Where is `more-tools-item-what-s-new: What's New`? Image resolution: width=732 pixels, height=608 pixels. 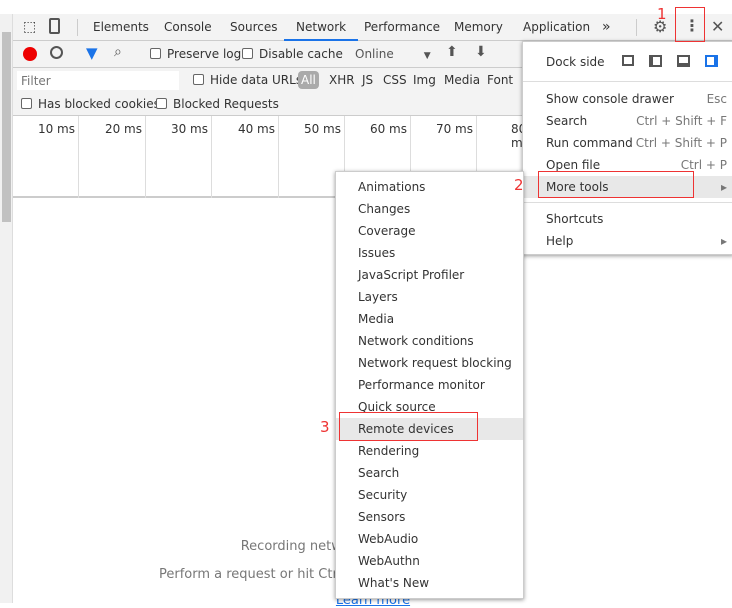 more-tools-item-what-s-new: What's New is located at coordinates (429, 583).